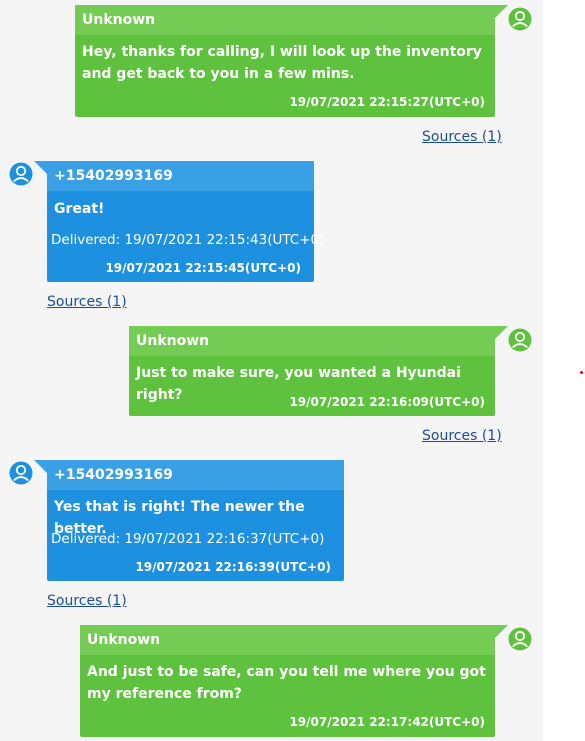 The width and height of the screenshot is (585, 741). Describe the element at coordinates (188, 240) in the screenshot. I see `delivered-status: Delivered: 19/07/2021 22:15:43(UTC+0)` at that location.